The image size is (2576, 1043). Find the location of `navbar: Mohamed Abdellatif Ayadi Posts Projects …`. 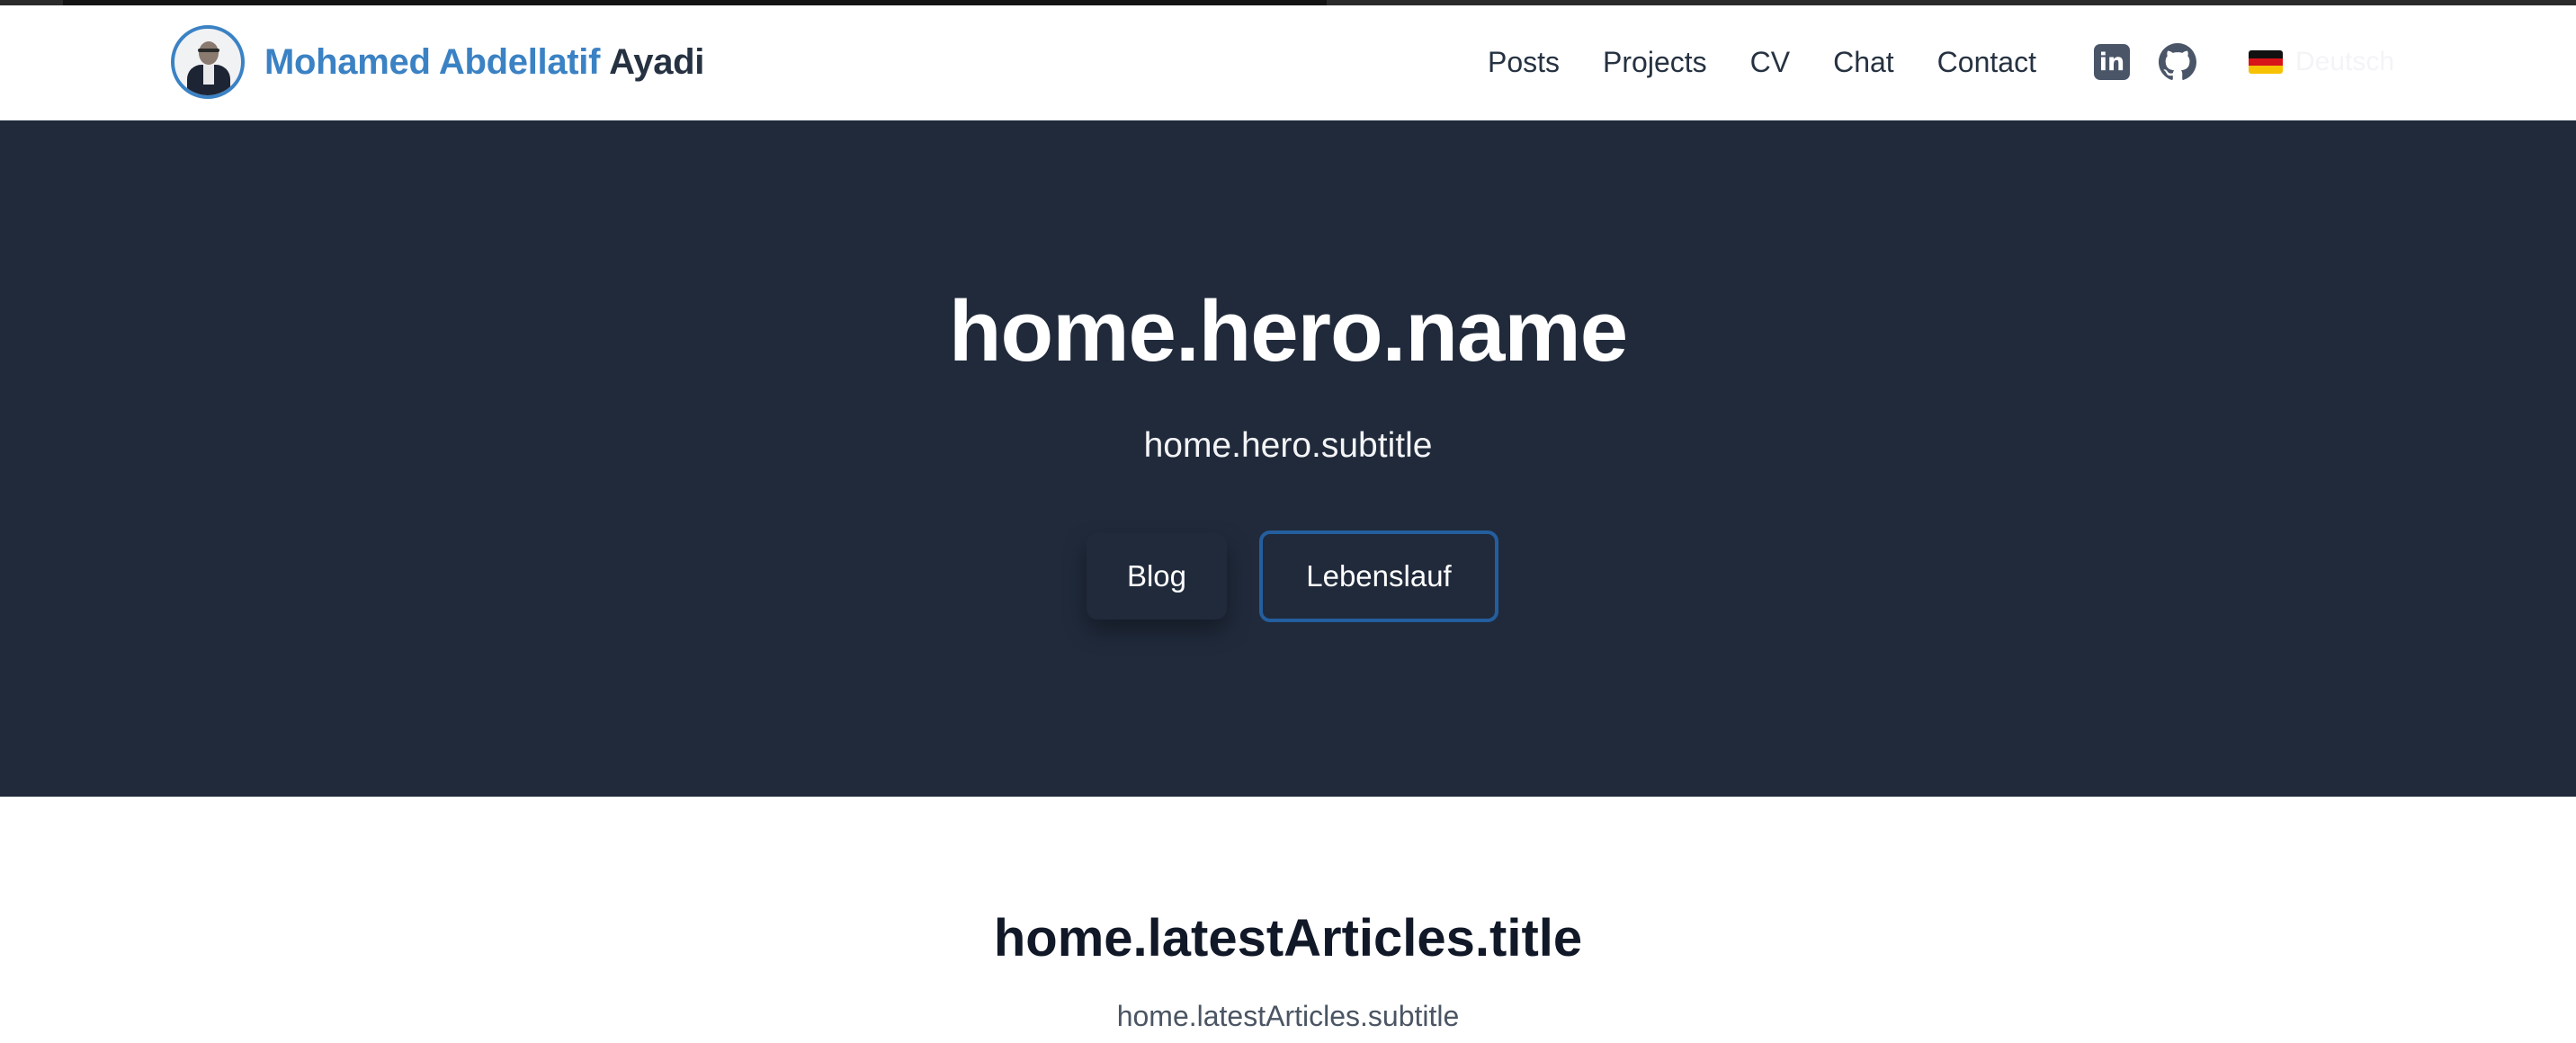

navbar: Mohamed Abdellatif Ayadi Posts Projects … is located at coordinates (1288, 63).